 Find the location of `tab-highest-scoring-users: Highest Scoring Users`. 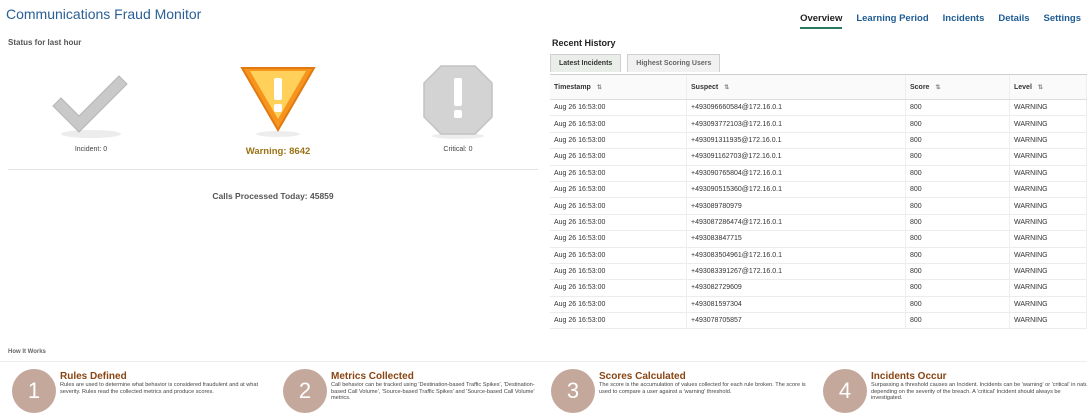

tab-highest-scoring-users: Highest Scoring Users is located at coordinates (674, 63).